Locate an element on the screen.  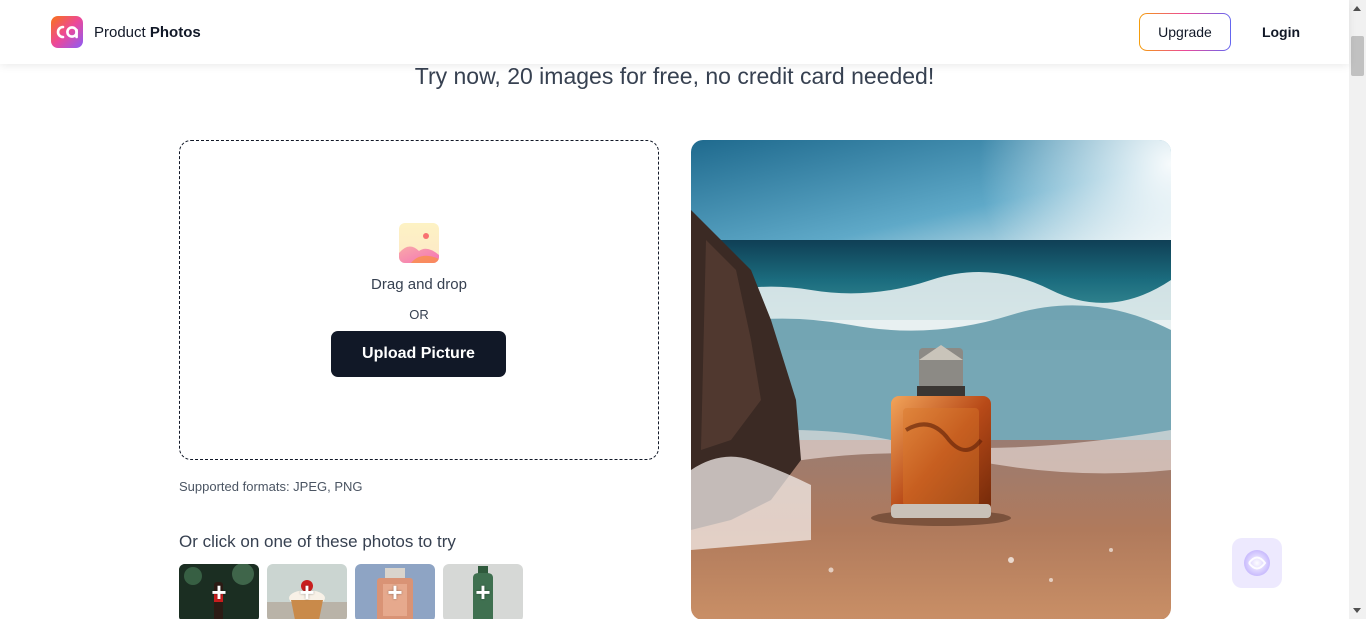
sample-photo-bottle-forest: + is located at coordinates (219, 591).